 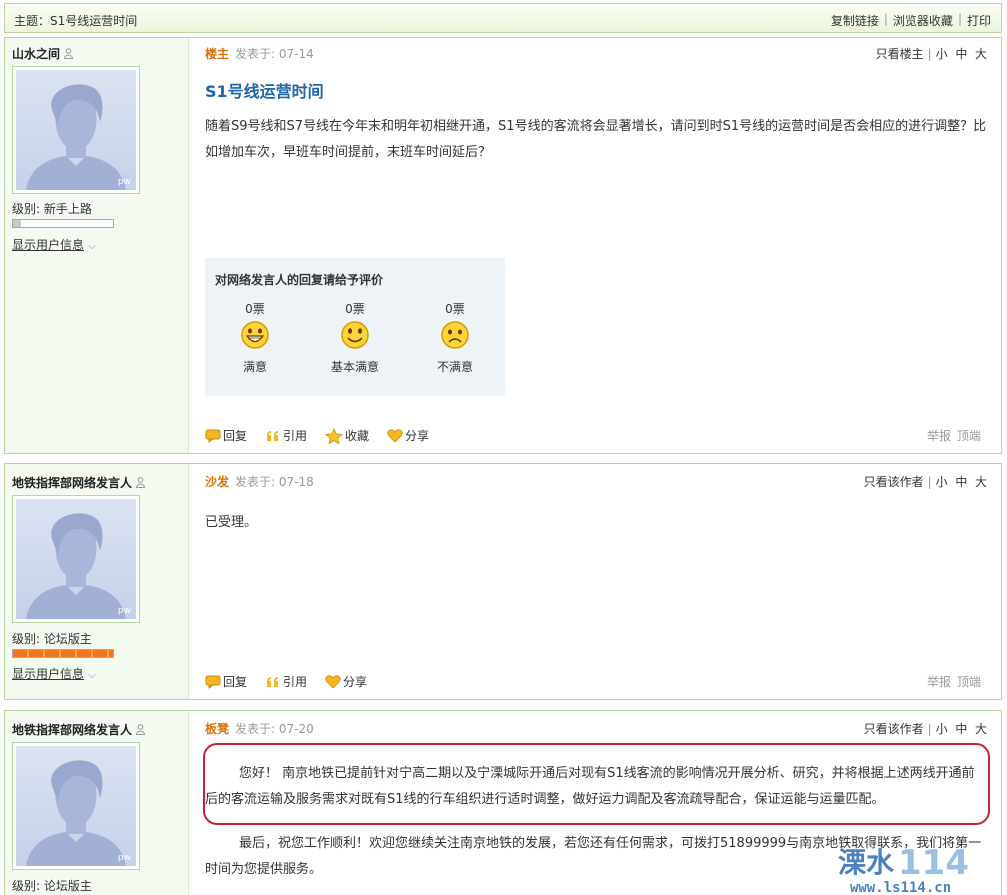 What do you see at coordinates (355, 335) in the screenshot?
I see `smile-face-icon` at bounding box center [355, 335].